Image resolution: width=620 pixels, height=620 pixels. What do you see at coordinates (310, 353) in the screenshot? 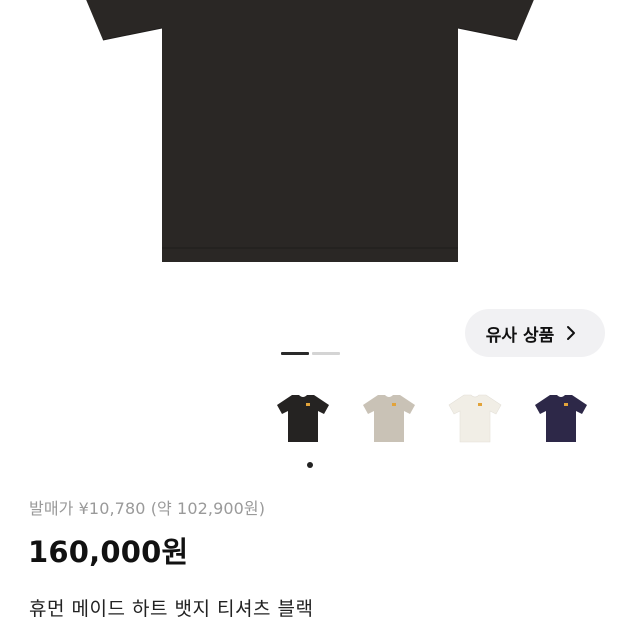
I see `image-pager` at bounding box center [310, 353].